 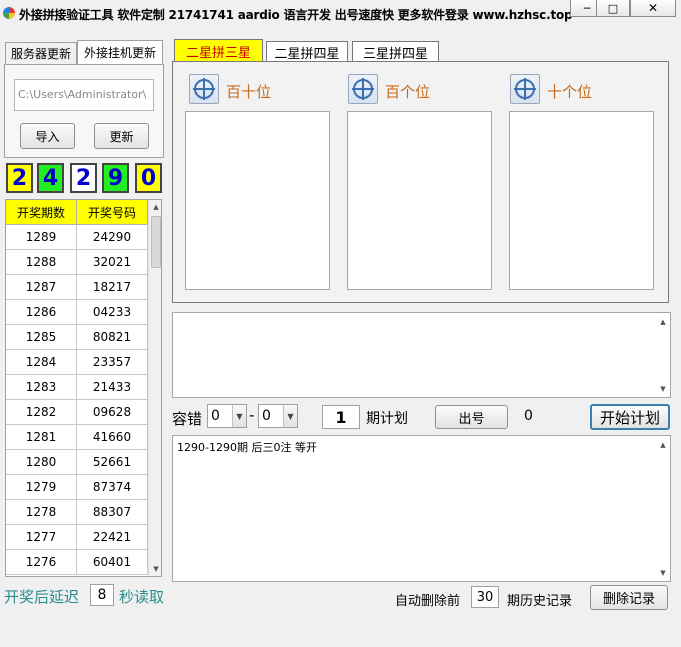 I want to click on tab-three-to-four: 三星拼四星, so click(x=395, y=51).